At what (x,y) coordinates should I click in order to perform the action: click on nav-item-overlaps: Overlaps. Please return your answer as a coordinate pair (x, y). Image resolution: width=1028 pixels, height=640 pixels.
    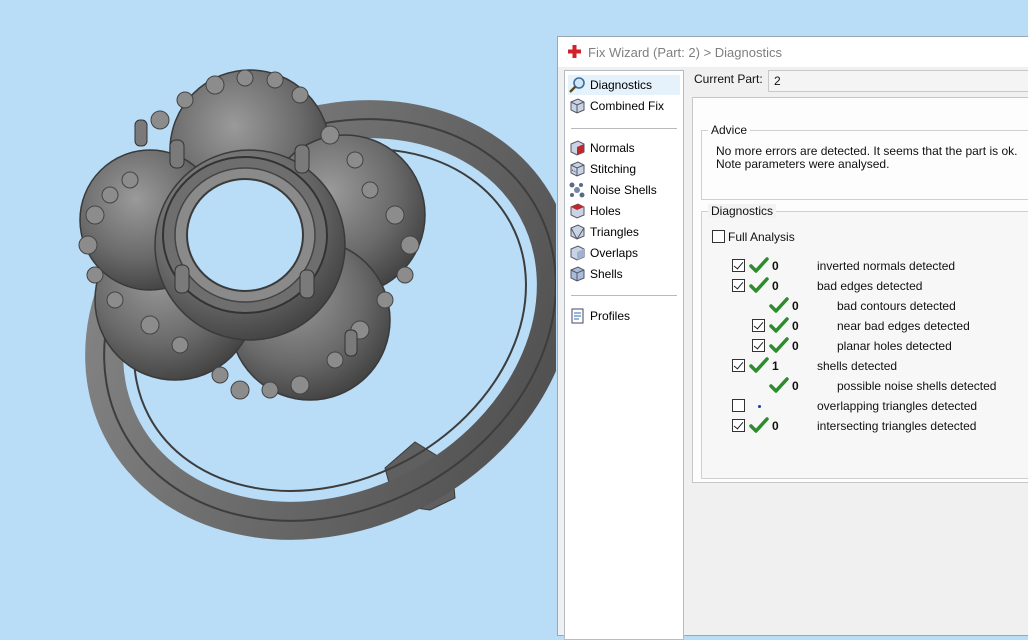
    Looking at the image, I should click on (624, 253).